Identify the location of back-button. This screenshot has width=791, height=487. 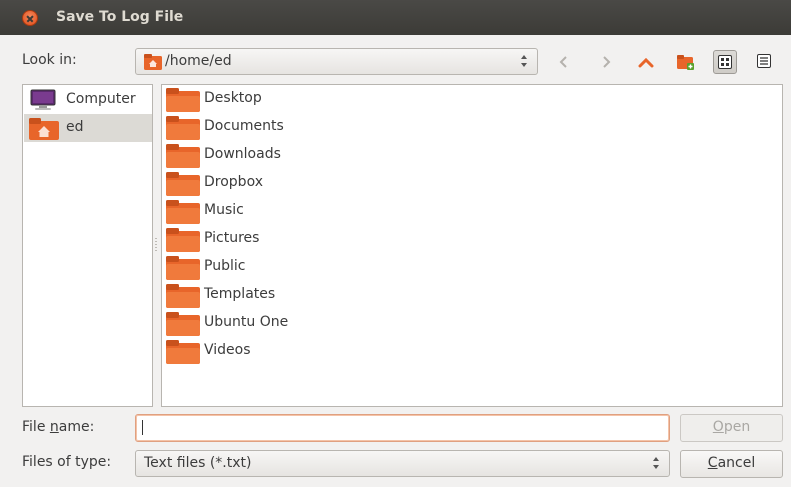
(564, 62).